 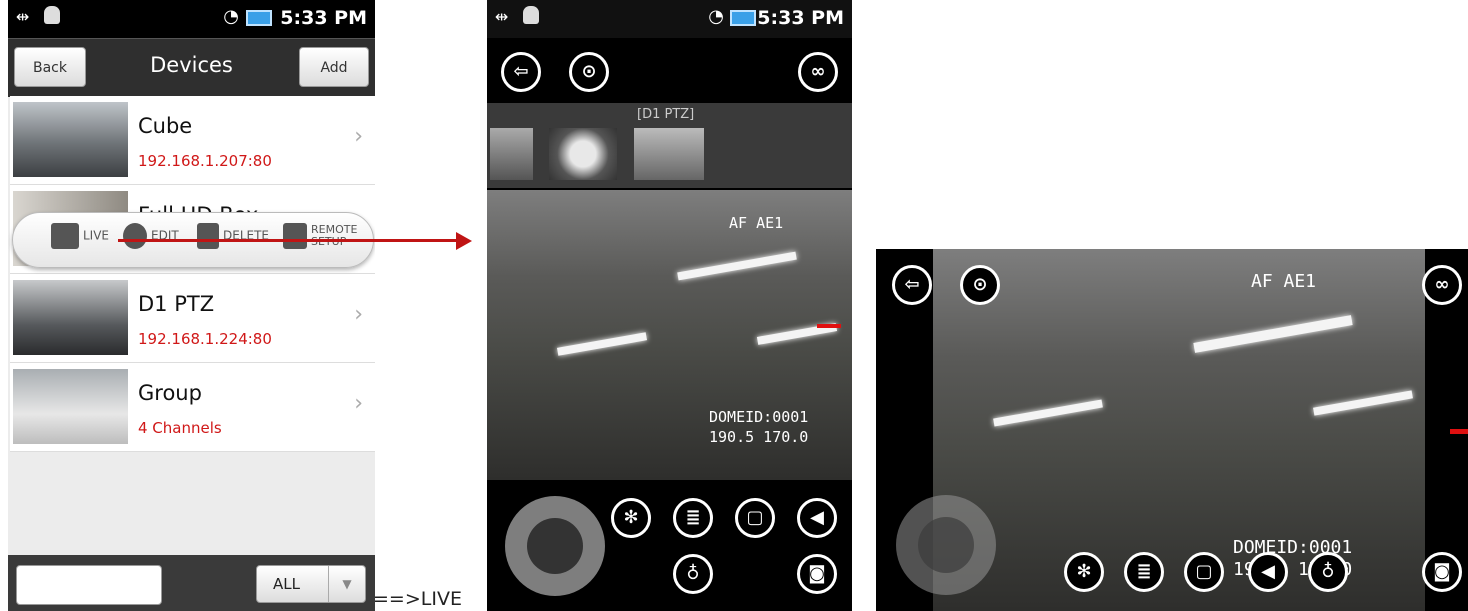 What do you see at coordinates (192, 140) in the screenshot?
I see `device-row: Cube 192.168.1.207:80 ›` at bounding box center [192, 140].